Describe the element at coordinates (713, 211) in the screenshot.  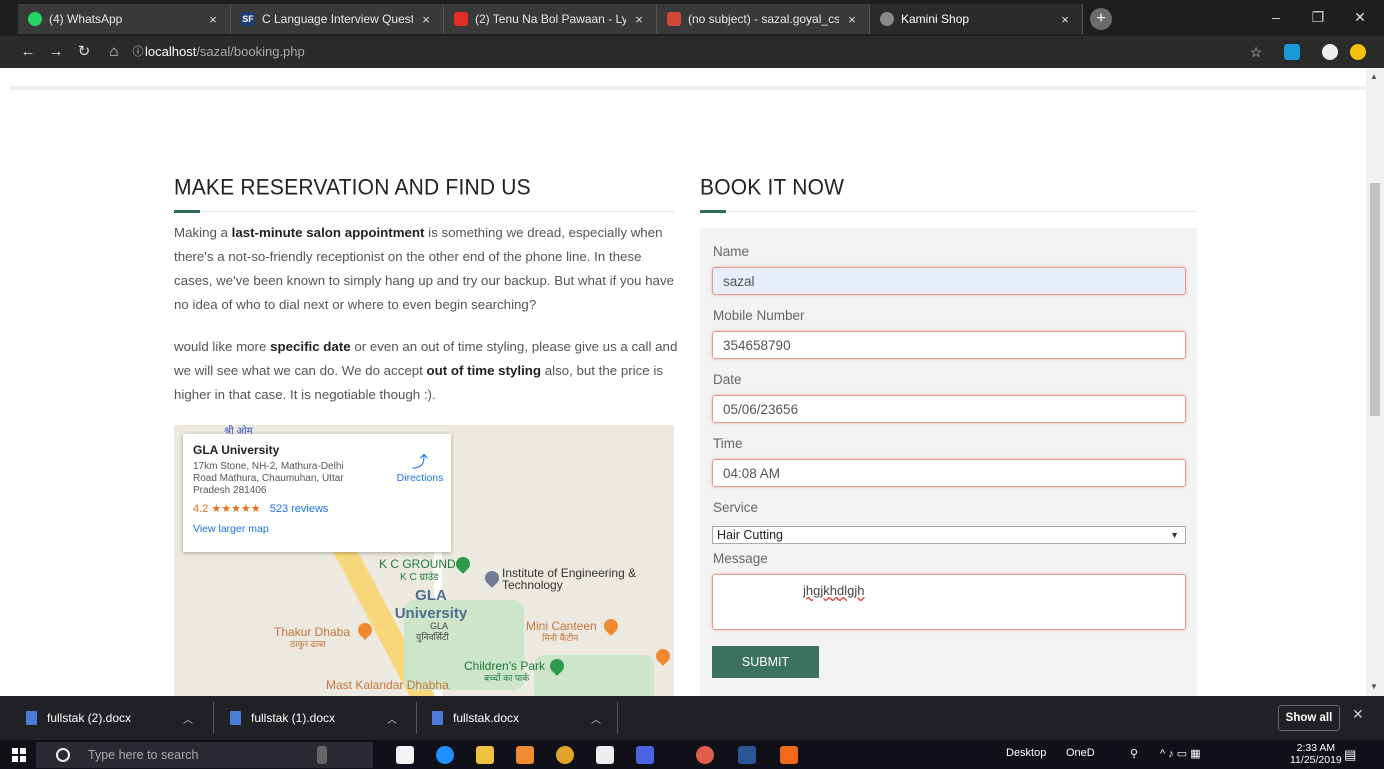
I see `heading-accent` at that location.